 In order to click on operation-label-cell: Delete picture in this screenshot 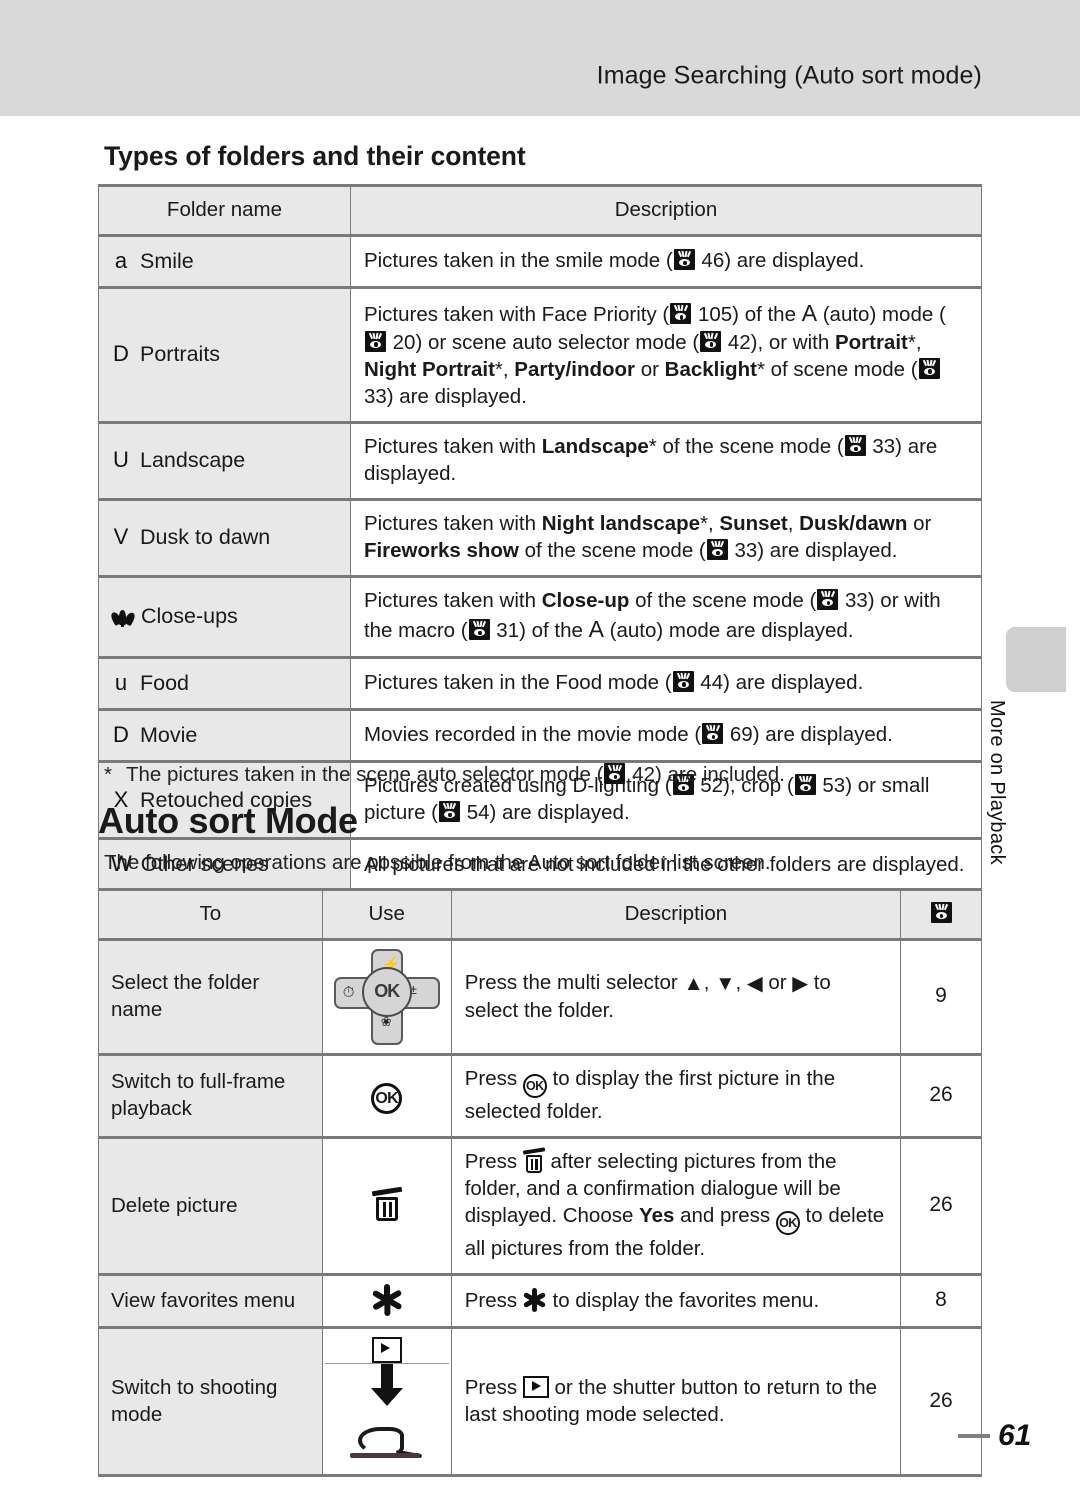, I will do `click(210, 1206)`.